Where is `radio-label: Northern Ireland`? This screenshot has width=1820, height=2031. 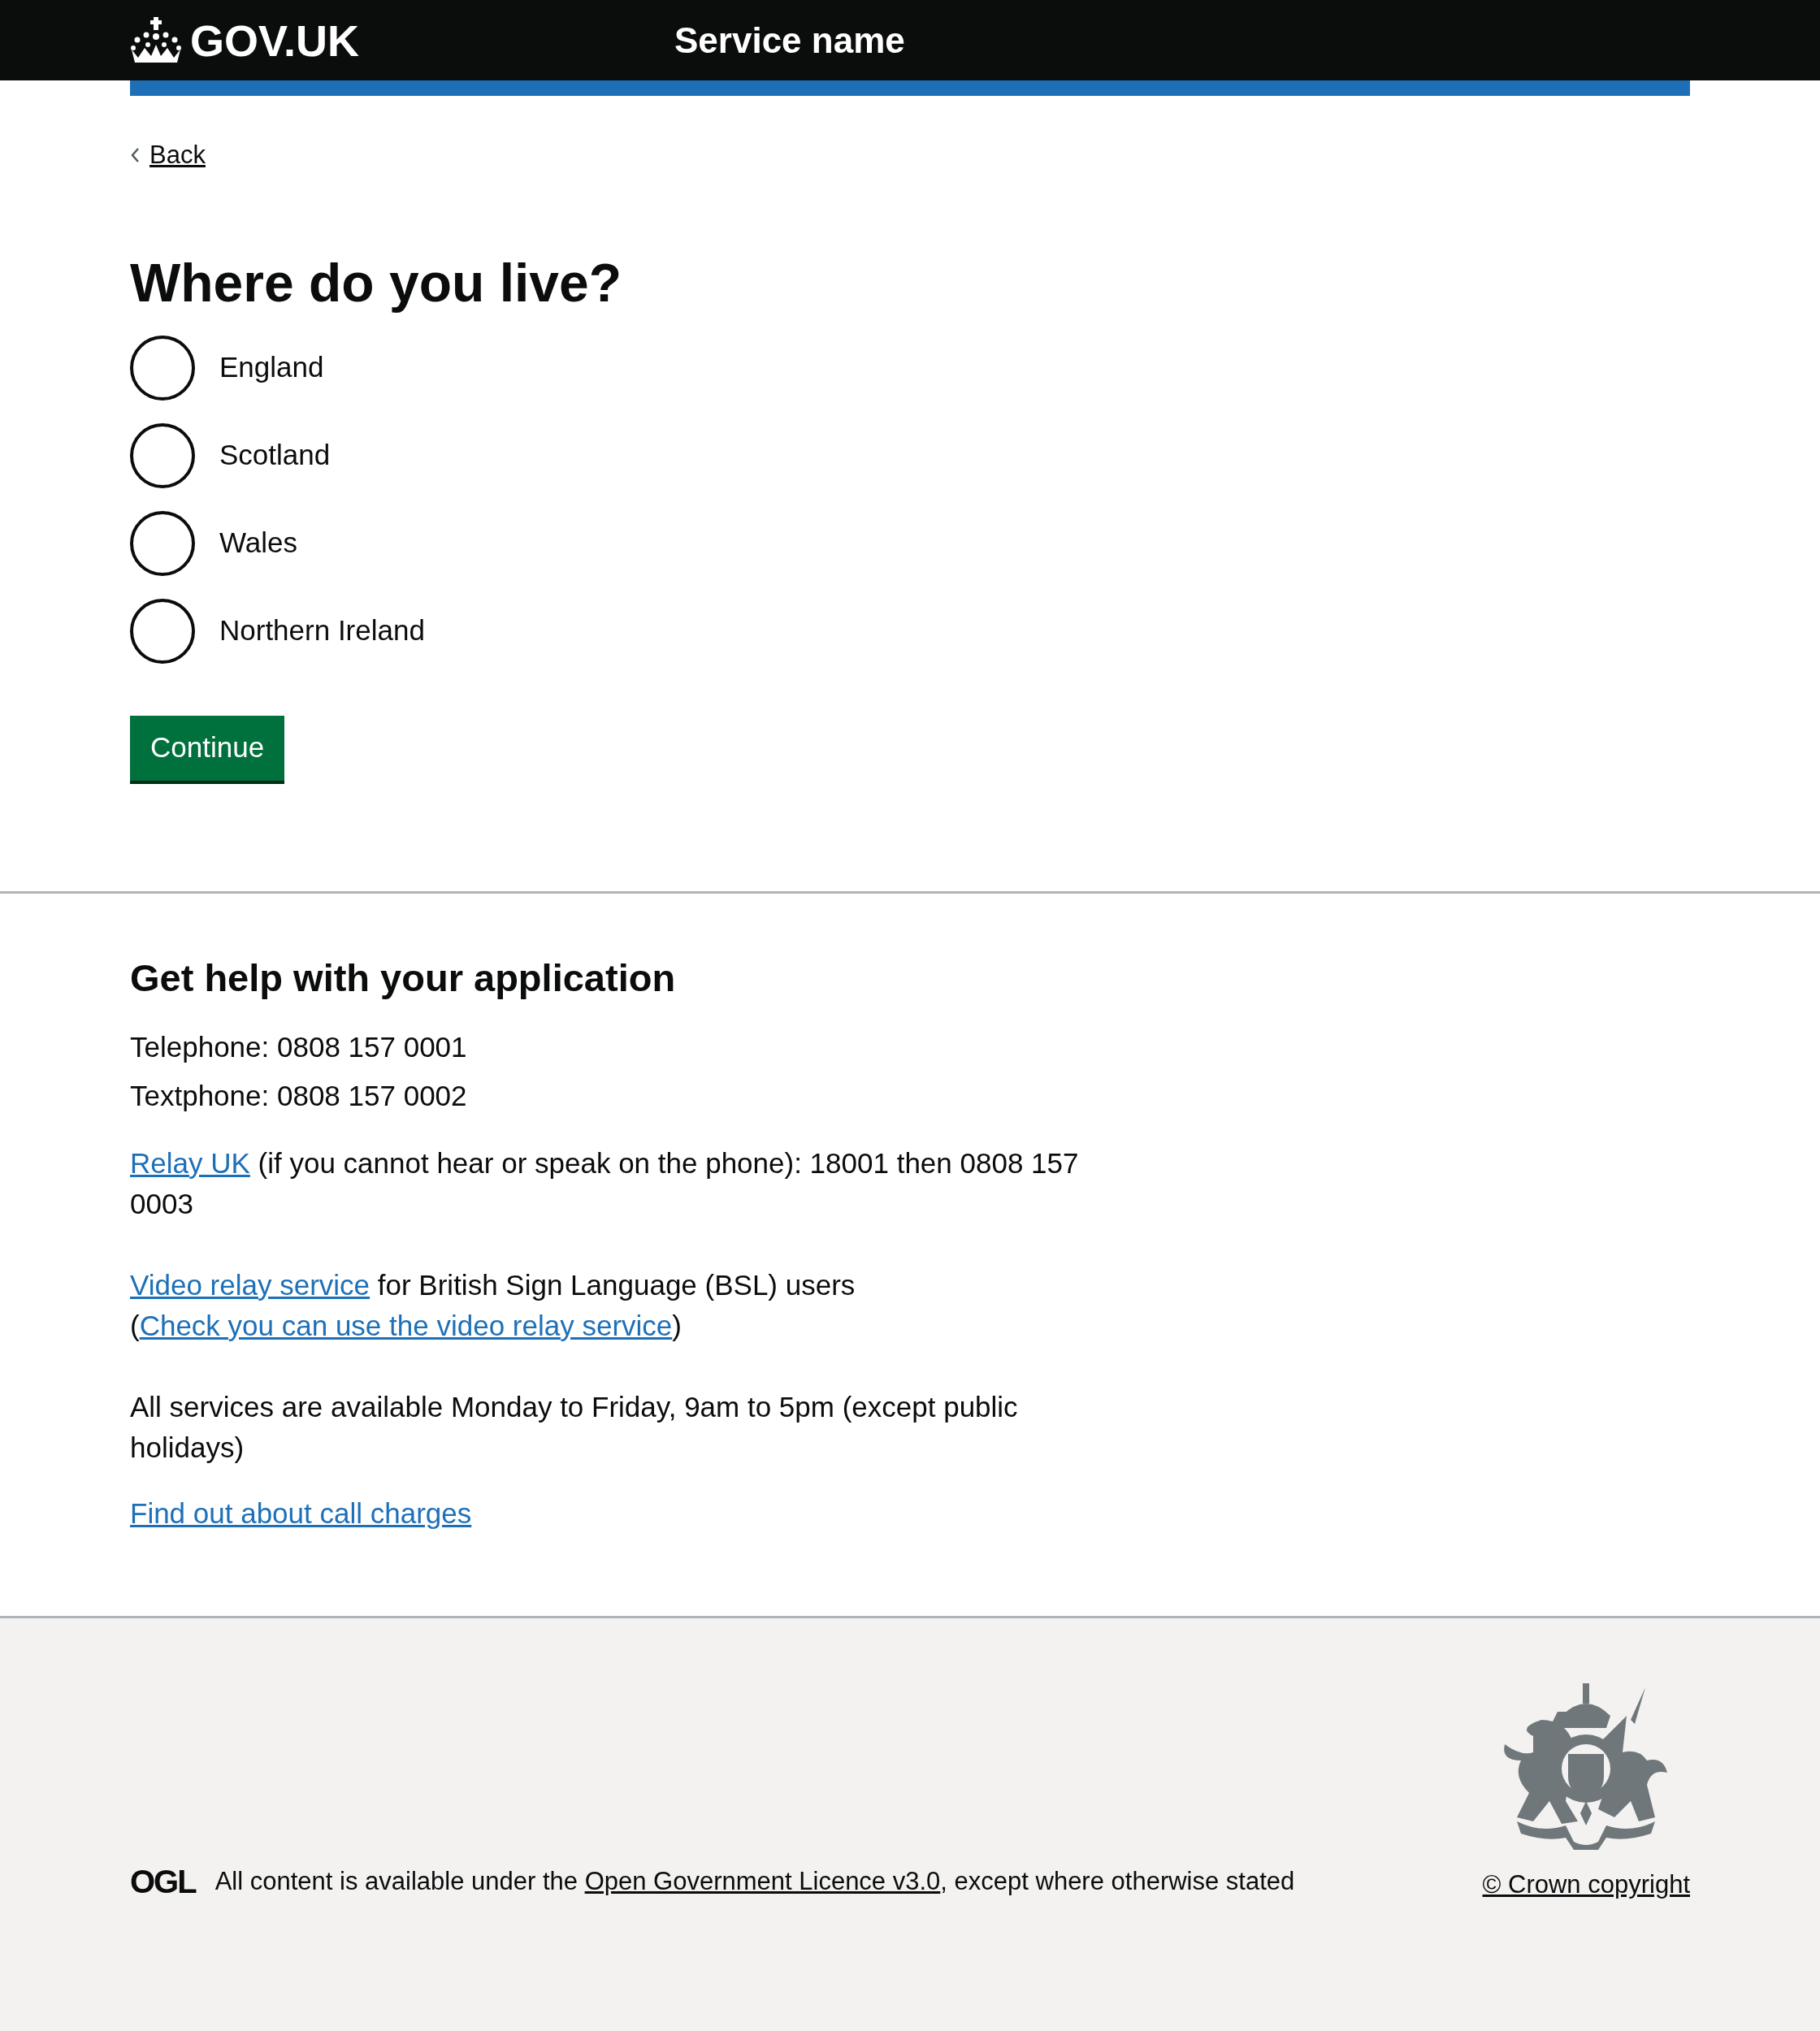
radio-label: Northern Ireland is located at coordinates (322, 630).